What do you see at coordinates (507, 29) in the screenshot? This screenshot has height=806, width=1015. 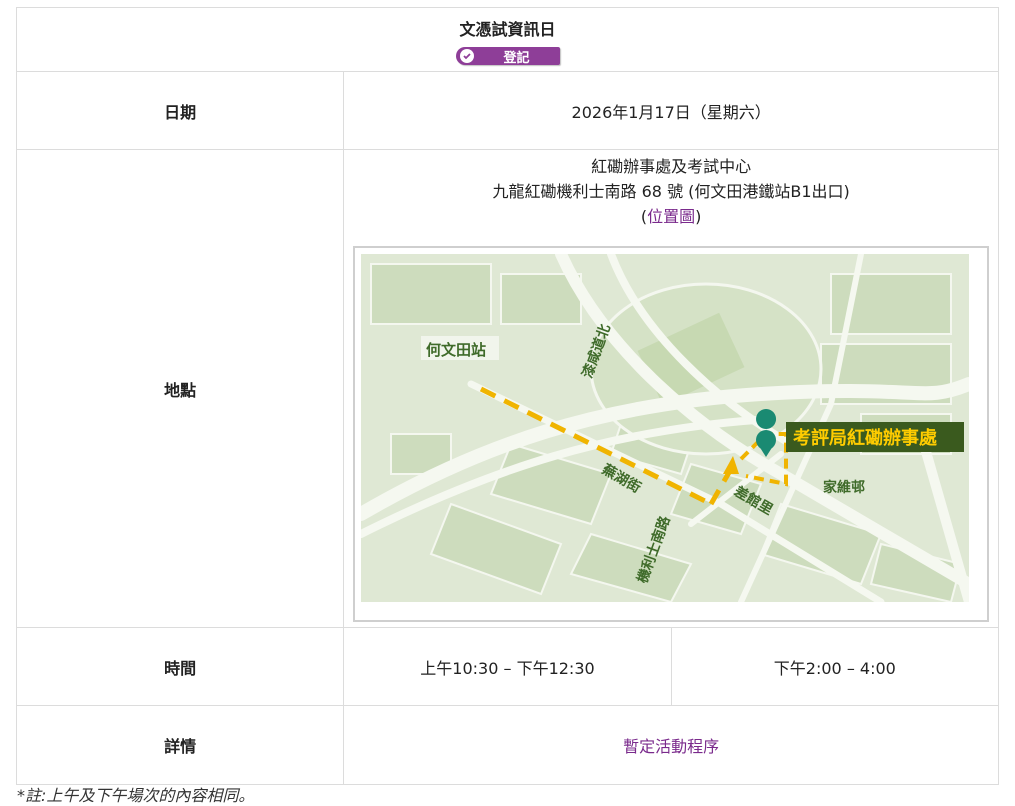 I see `page-title: 文憑試資訊日` at bounding box center [507, 29].